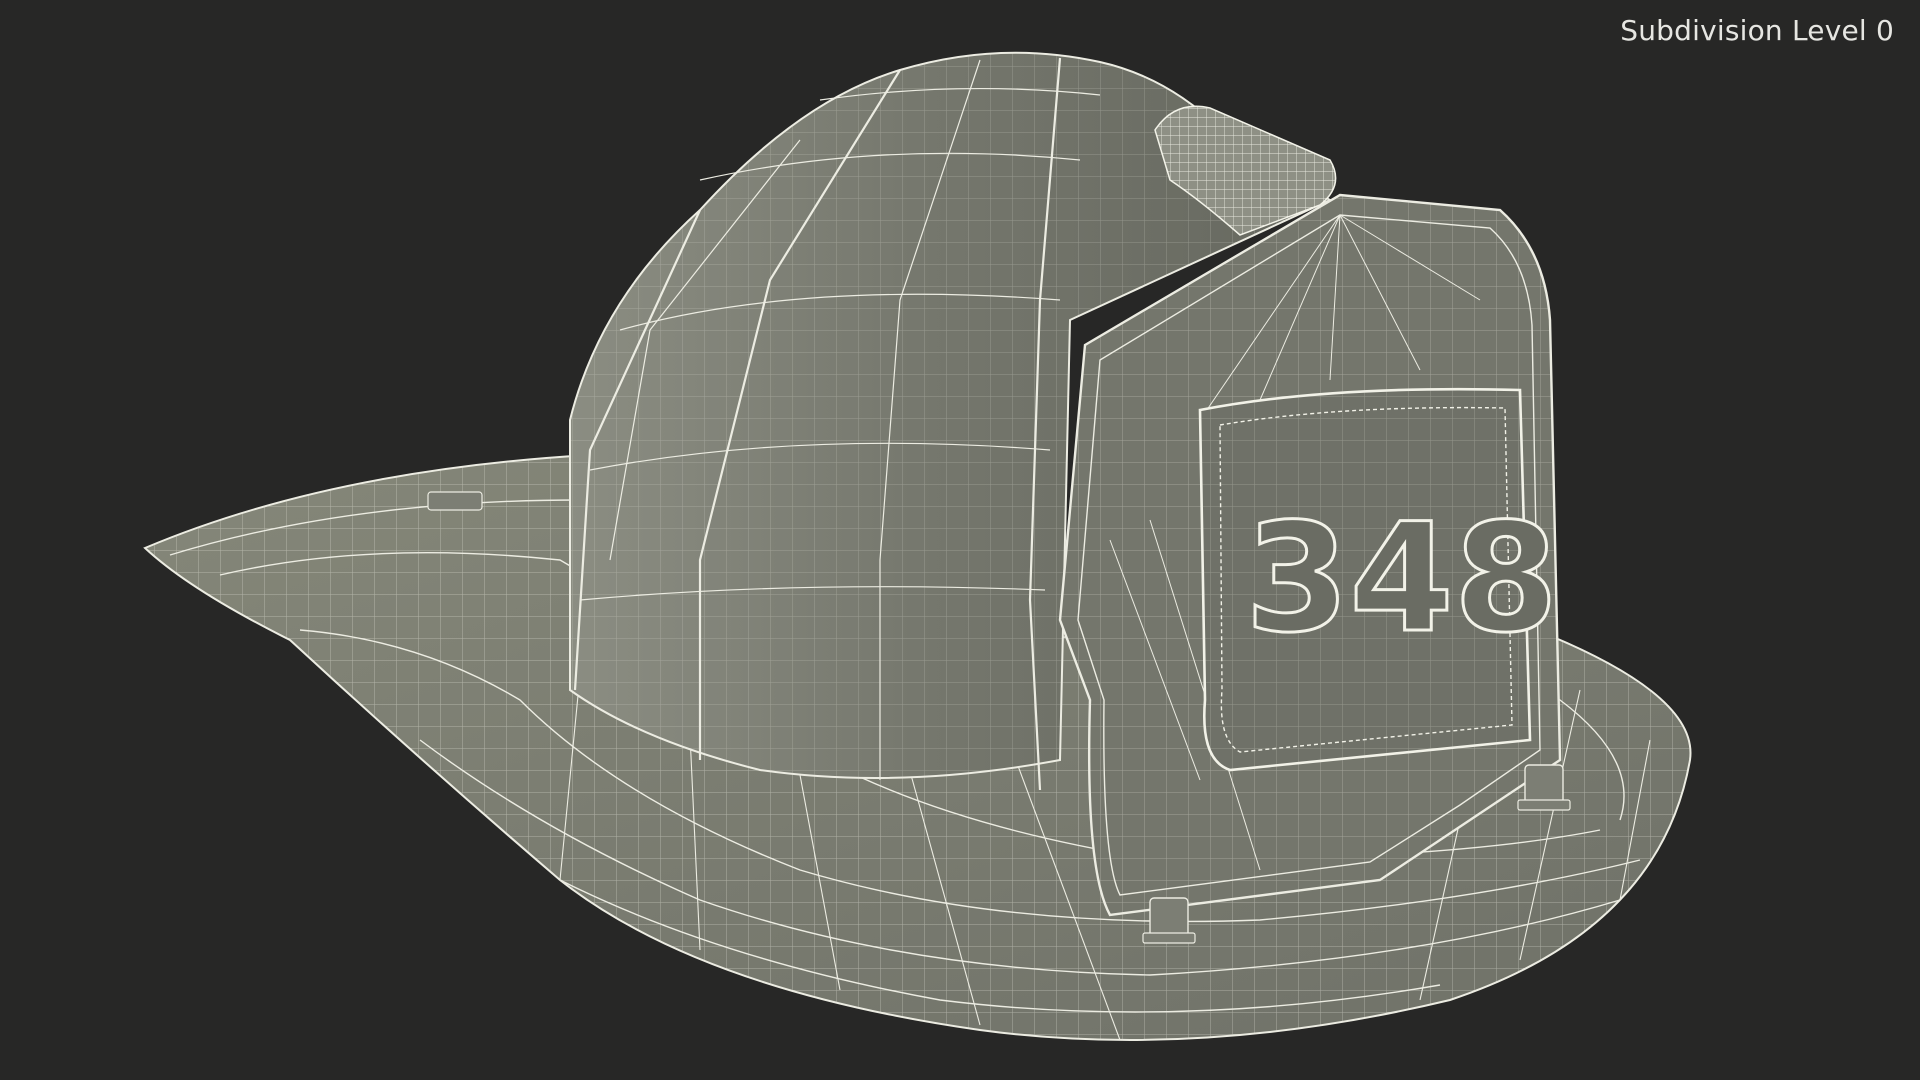 The width and height of the screenshot is (1920, 1080). I want to click on helmet-badge-panel: 348, so click(1379, 579).